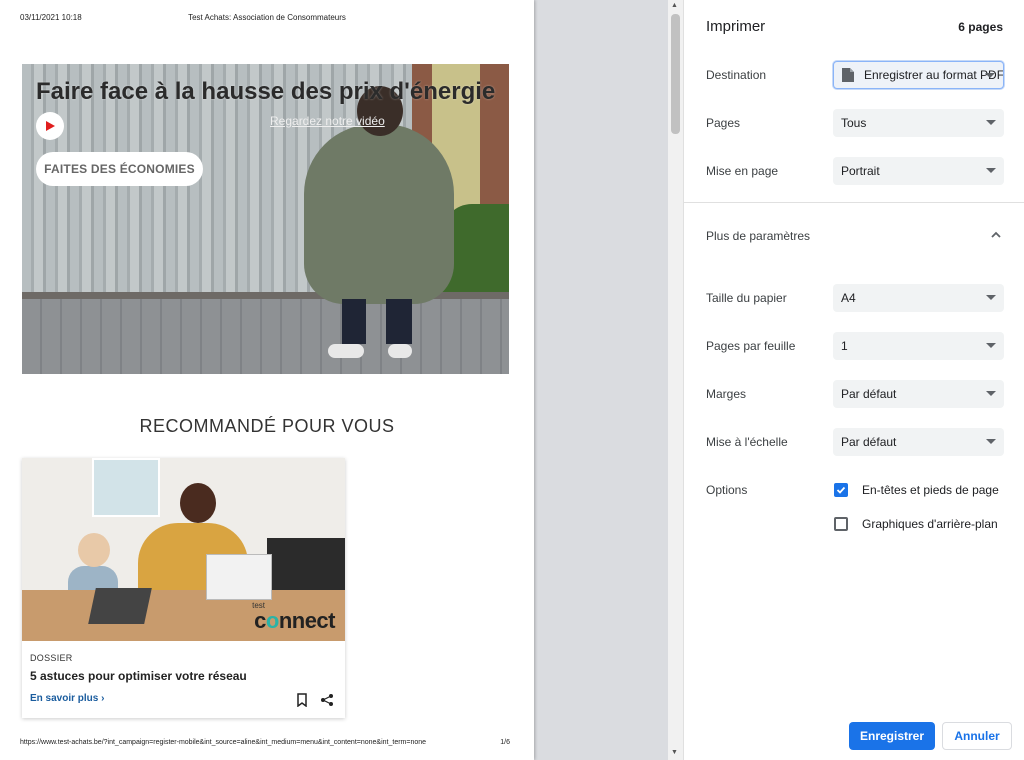  I want to click on options-label: Options, so click(727, 490).